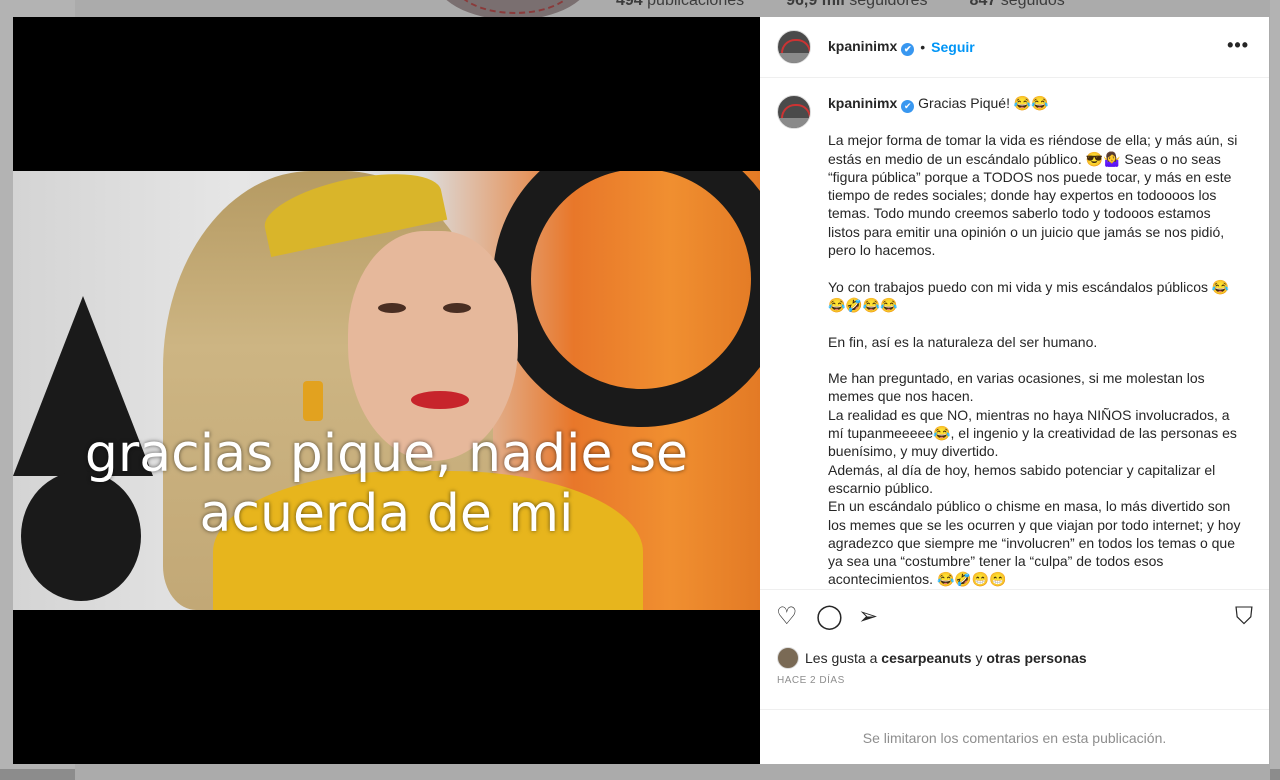 The height and width of the screenshot is (780, 1280). Describe the element at coordinates (983, 103) in the screenshot. I see `caption-title: Gracias Piqué! 😂😂` at that location.